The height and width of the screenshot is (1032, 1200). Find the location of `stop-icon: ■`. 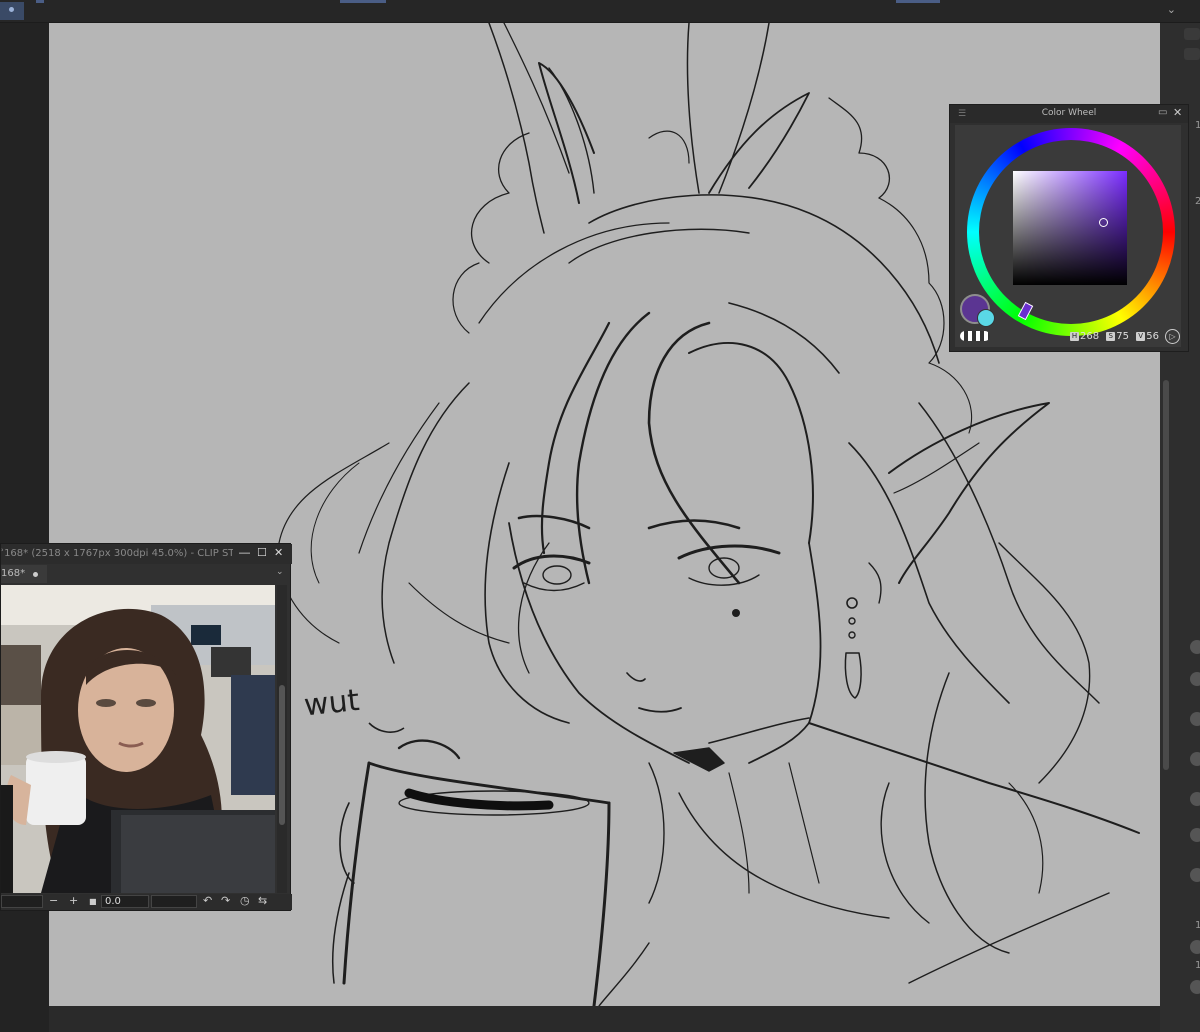

stop-icon: ■ is located at coordinates (93, 901).